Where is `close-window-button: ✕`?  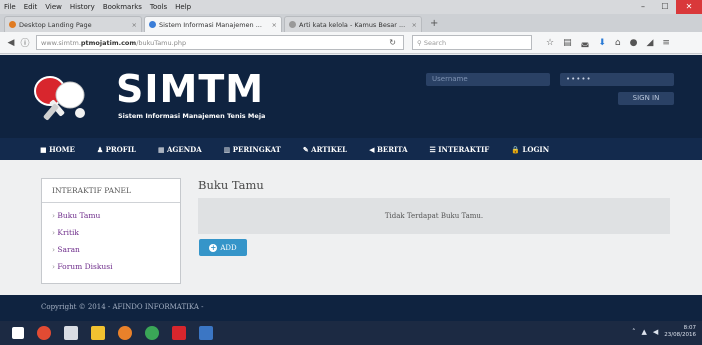
close-window-button: ✕ is located at coordinates (689, 7).